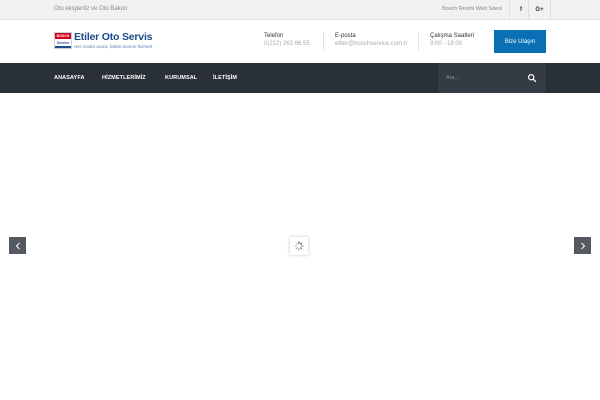 The height and width of the screenshot is (400, 600). I want to click on slider-next-button, so click(582, 245).